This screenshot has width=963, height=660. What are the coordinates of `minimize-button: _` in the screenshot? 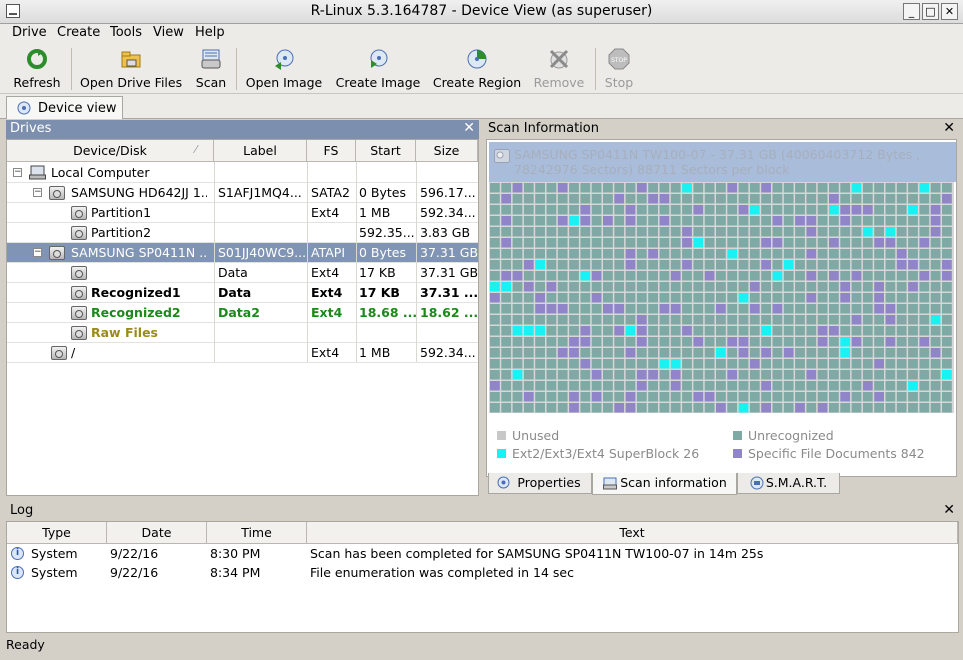 It's located at (911, 11).